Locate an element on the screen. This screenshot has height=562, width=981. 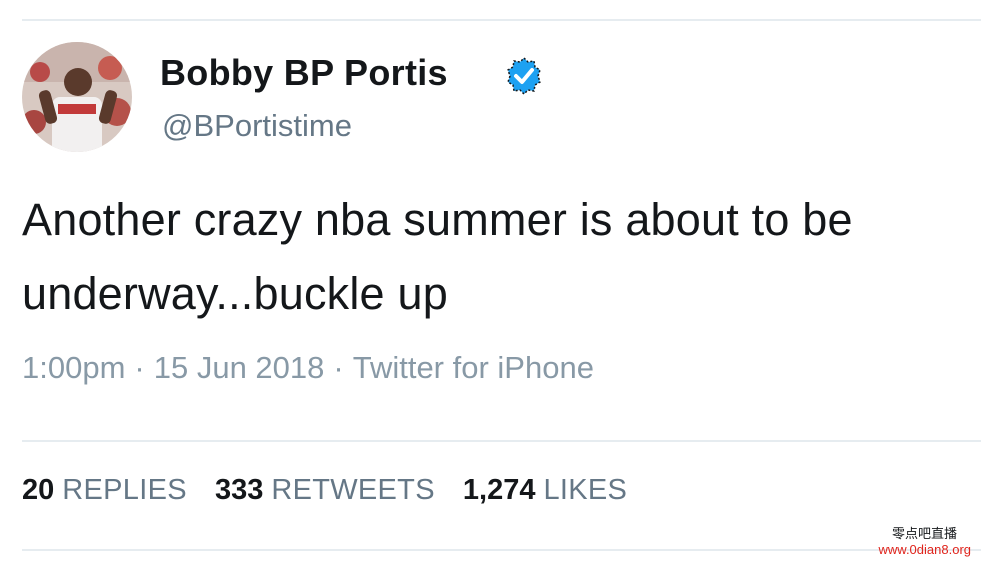
watermark: 零点吧直播 www.0dian8.org is located at coordinates (925, 542).